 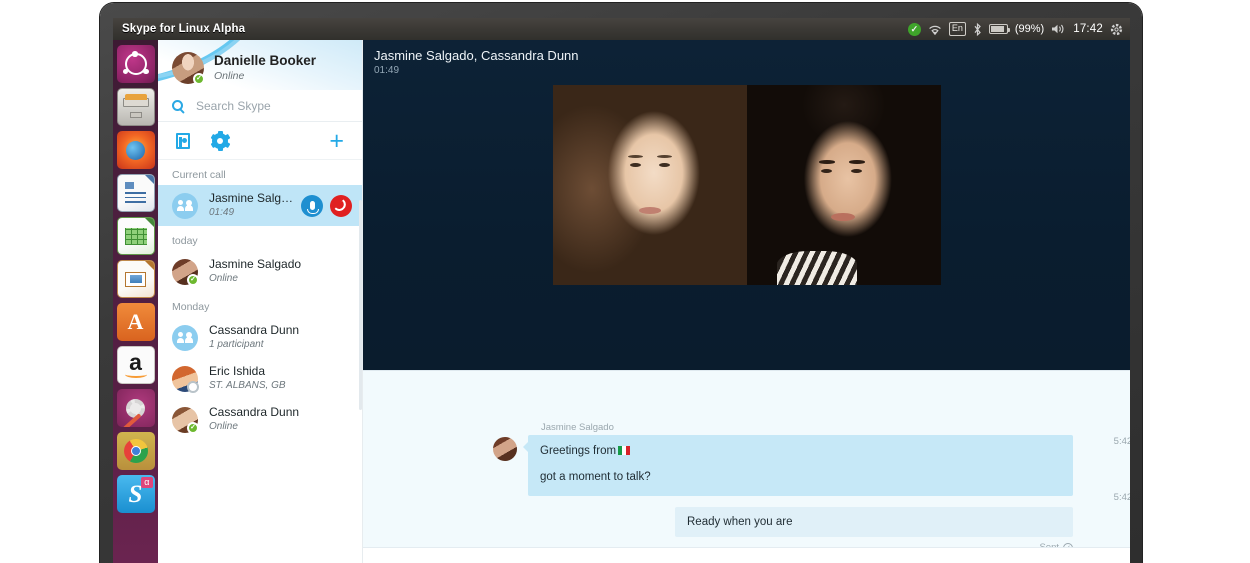 I want to click on launcher-item-libreoffice-writer, so click(x=135, y=193).